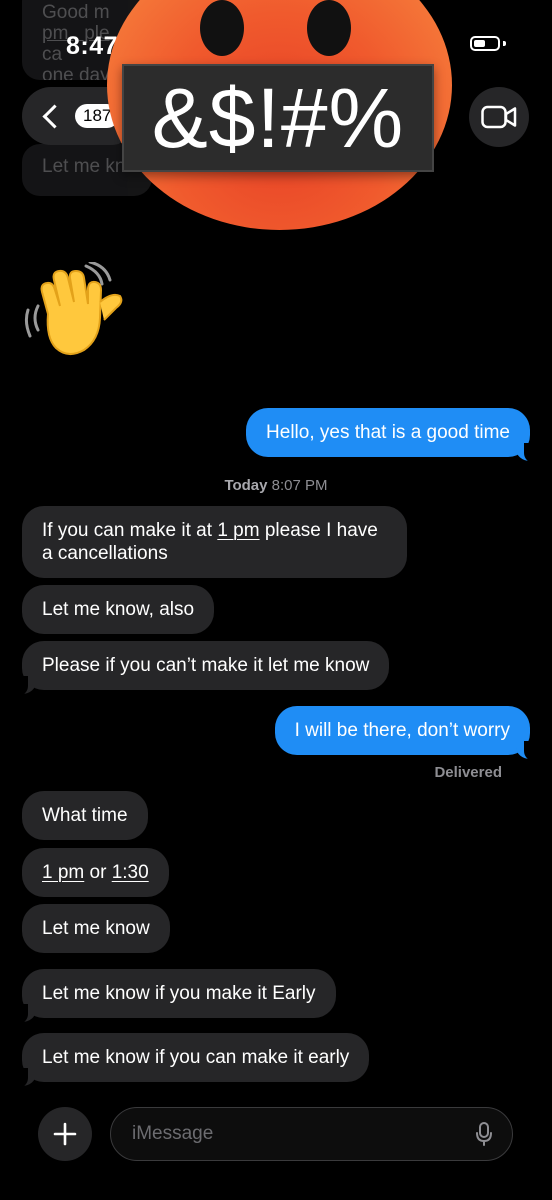  I want to click on message-incoming: Let me know, so click(96, 928).